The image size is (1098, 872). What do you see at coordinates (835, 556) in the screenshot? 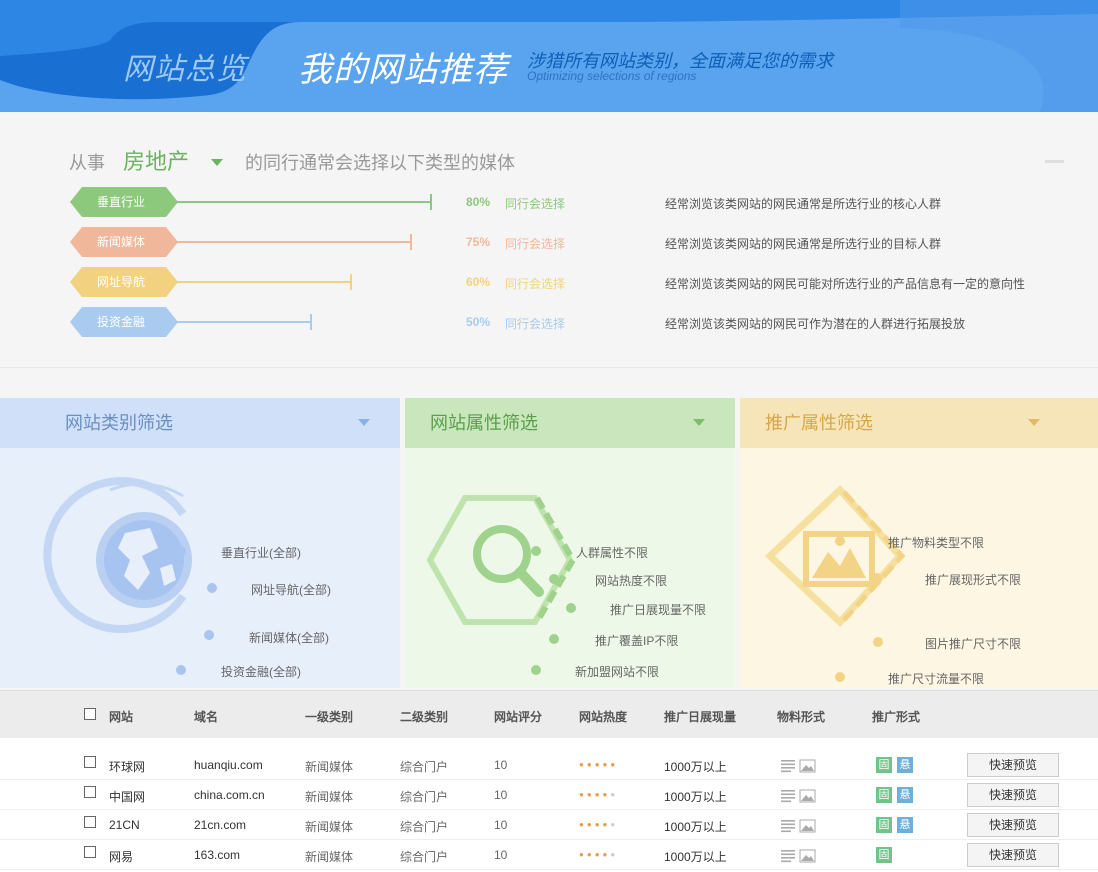
I see `image-icon` at bounding box center [835, 556].